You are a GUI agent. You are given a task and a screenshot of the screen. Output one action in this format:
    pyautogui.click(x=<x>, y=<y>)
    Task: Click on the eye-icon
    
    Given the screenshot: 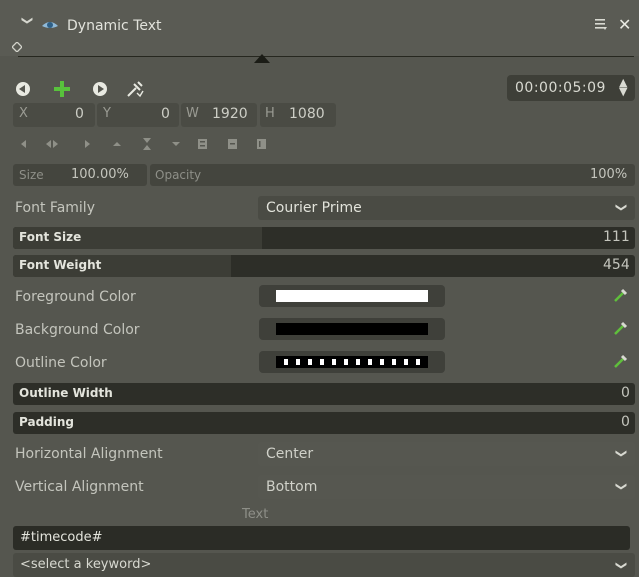 What is the action you would take?
    pyautogui.click(x=50, y=24)
    